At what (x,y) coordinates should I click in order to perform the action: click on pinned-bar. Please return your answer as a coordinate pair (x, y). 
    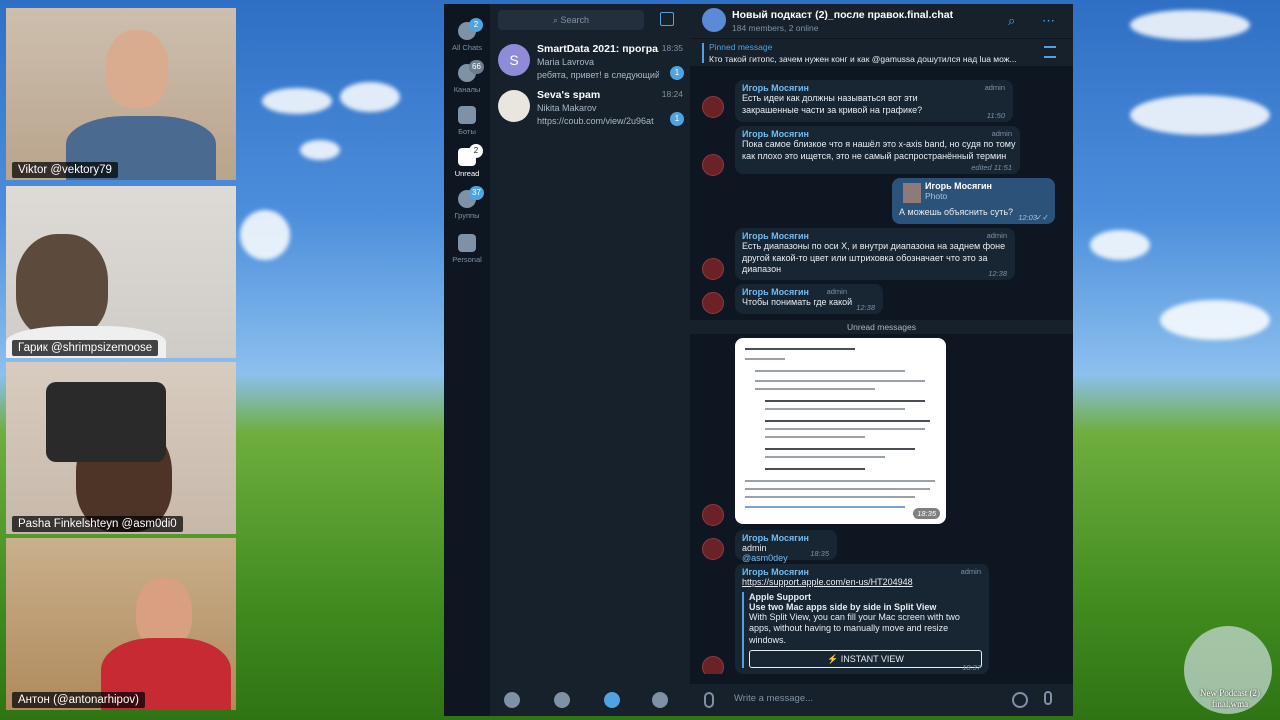
    Looking at the image, I should click on (703, 53).